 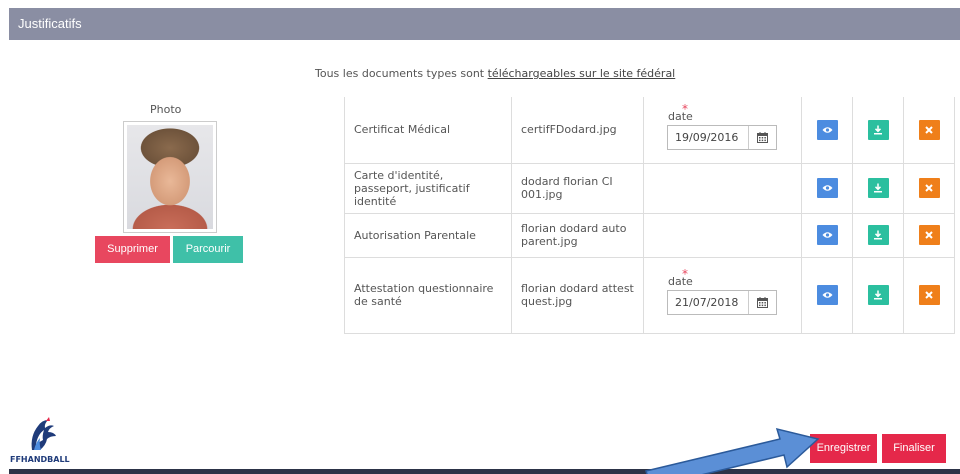 I want to click on document-file: dodard florian CI 001.jpg, so click(x=577, y=188).